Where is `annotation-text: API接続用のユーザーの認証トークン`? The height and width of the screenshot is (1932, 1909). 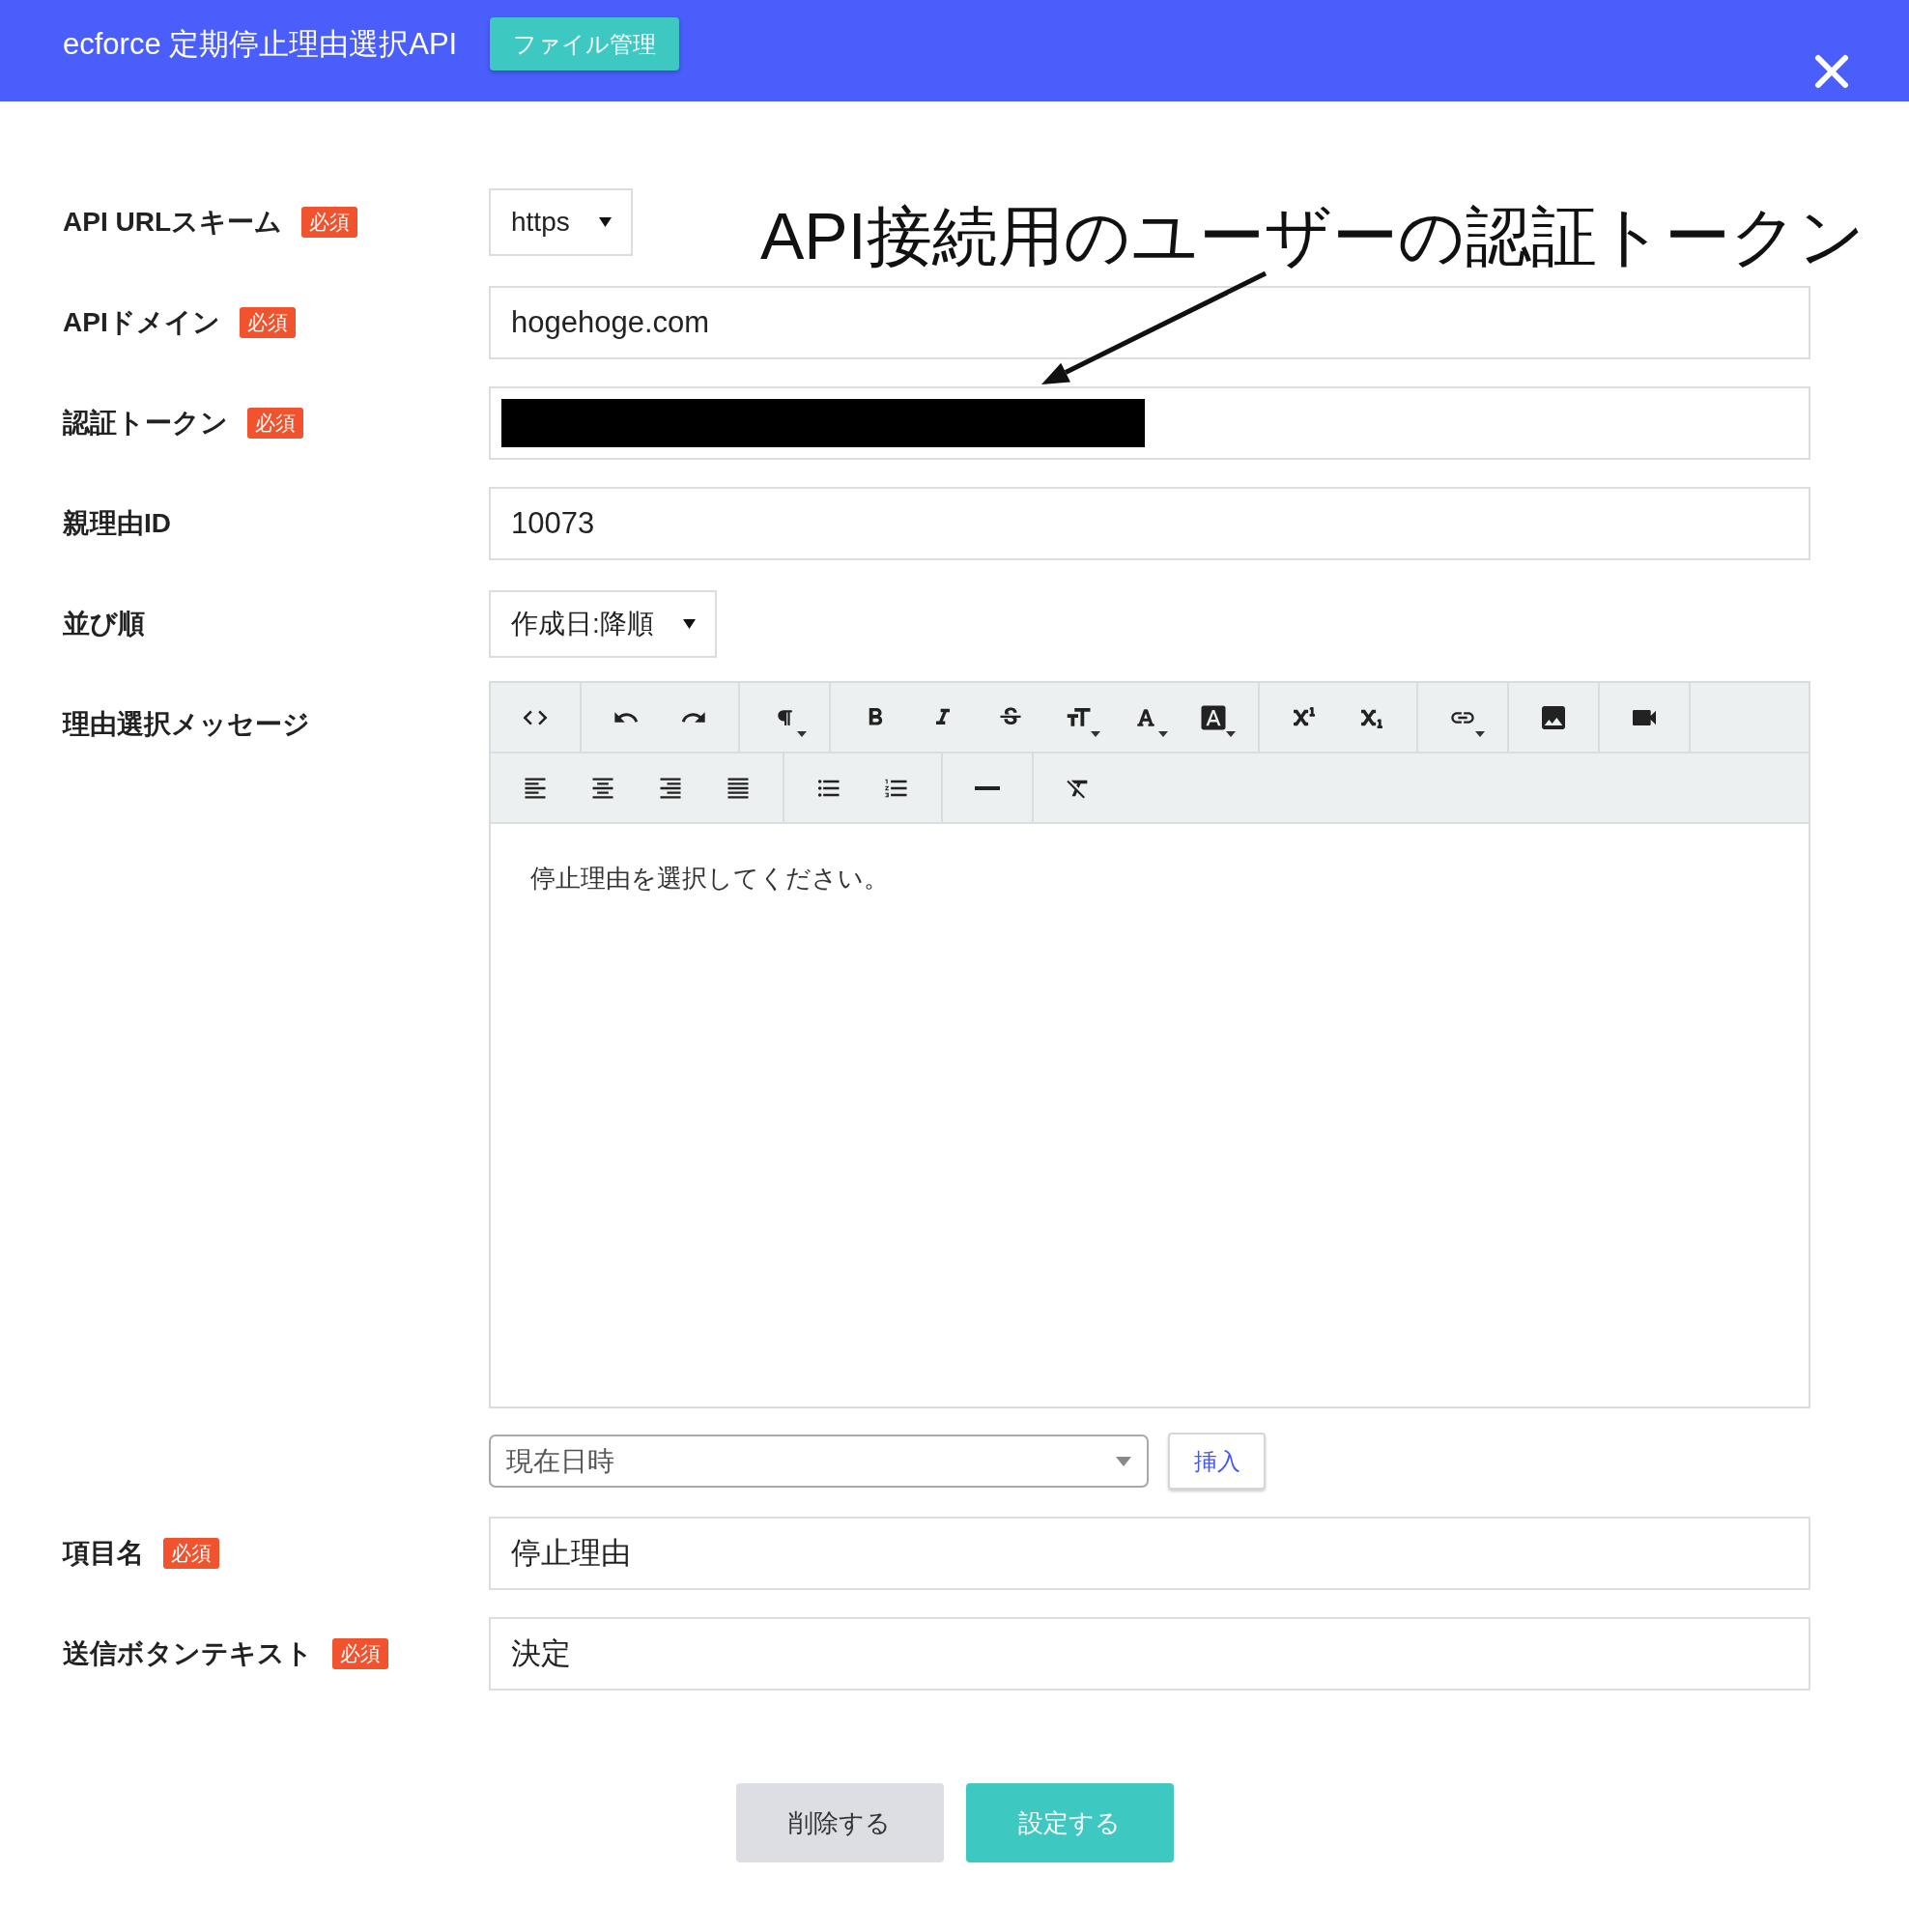
annotation-text: API接続用のユーザーの認証トークン is located at coordinates (1313, 236).